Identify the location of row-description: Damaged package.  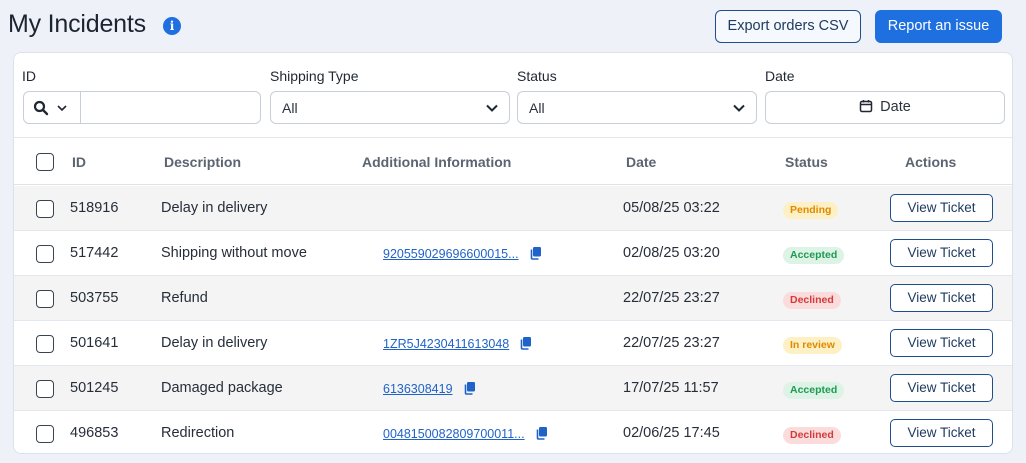
(222, 388).